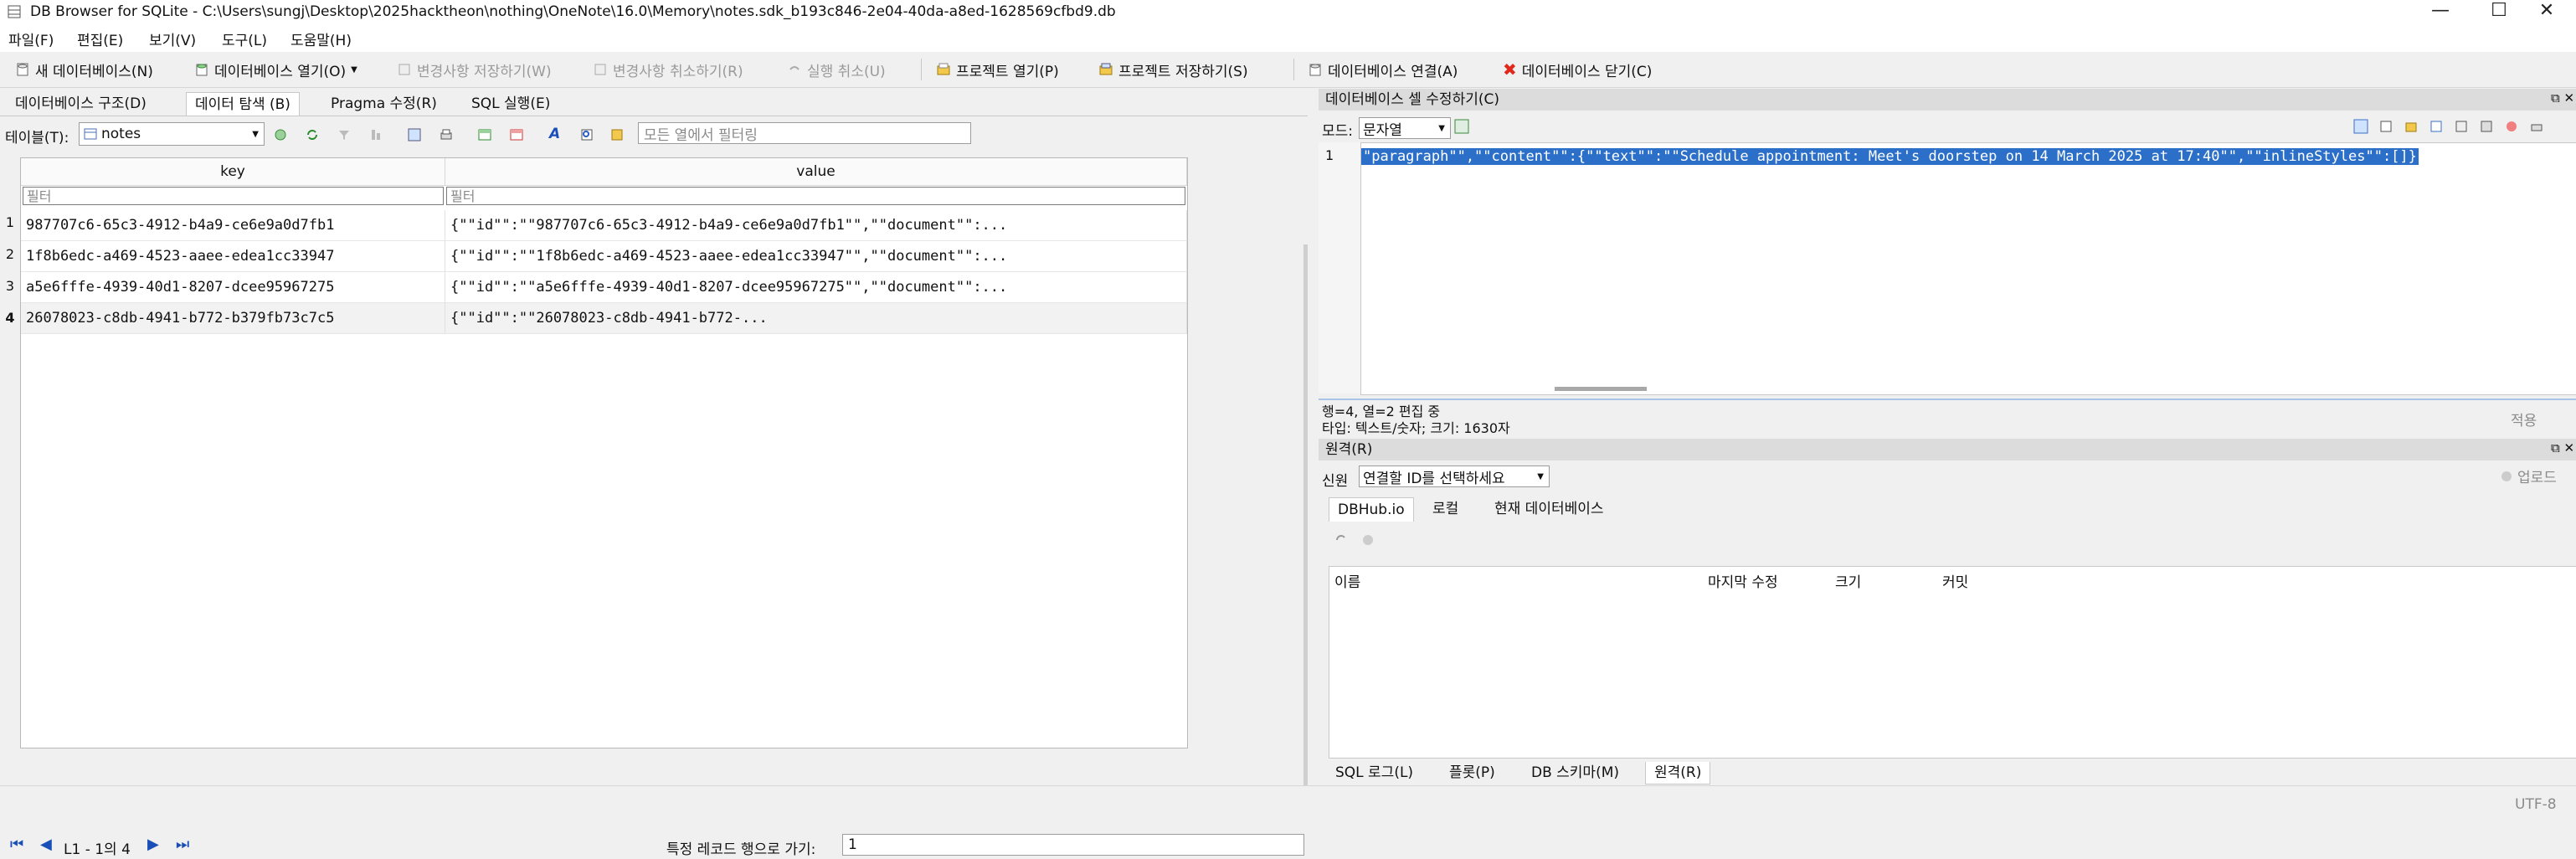  What do you see at coordinates (1371, 509) in the screenshot?
I see `tab-dbhub: DBHub.io` at bounding box center [1371, 509].